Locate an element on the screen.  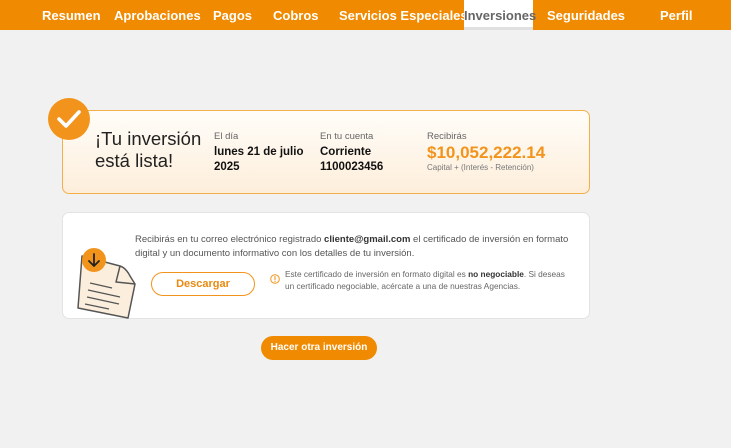
check-icon is located at coordinates (69, 119).